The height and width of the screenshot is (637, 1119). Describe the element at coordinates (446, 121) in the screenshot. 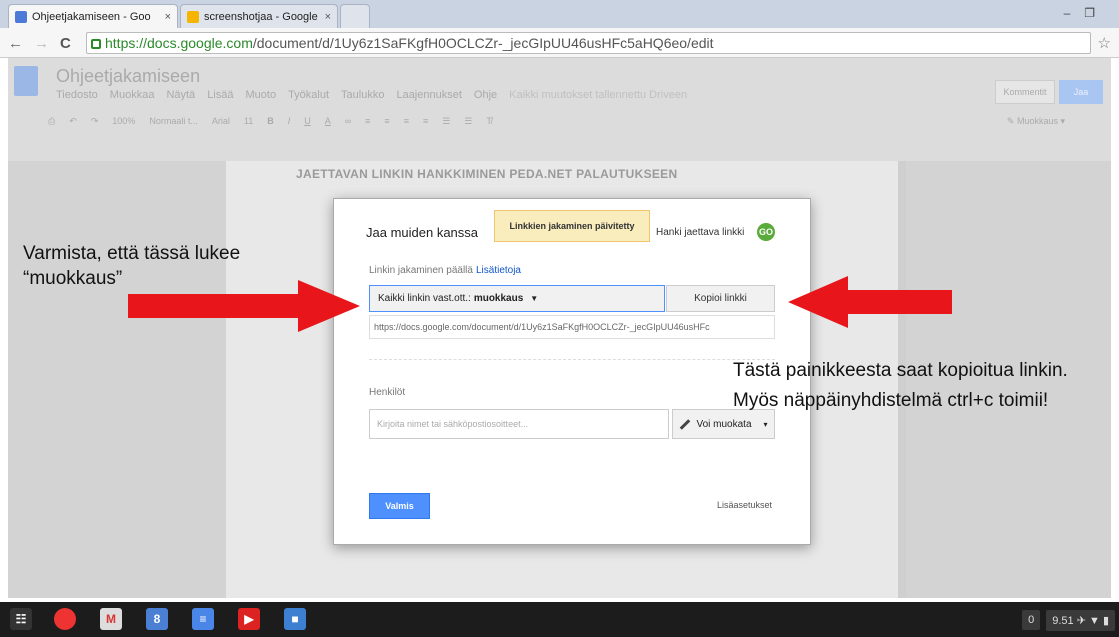

I see `numbered-list-icon: ☰` at that location.